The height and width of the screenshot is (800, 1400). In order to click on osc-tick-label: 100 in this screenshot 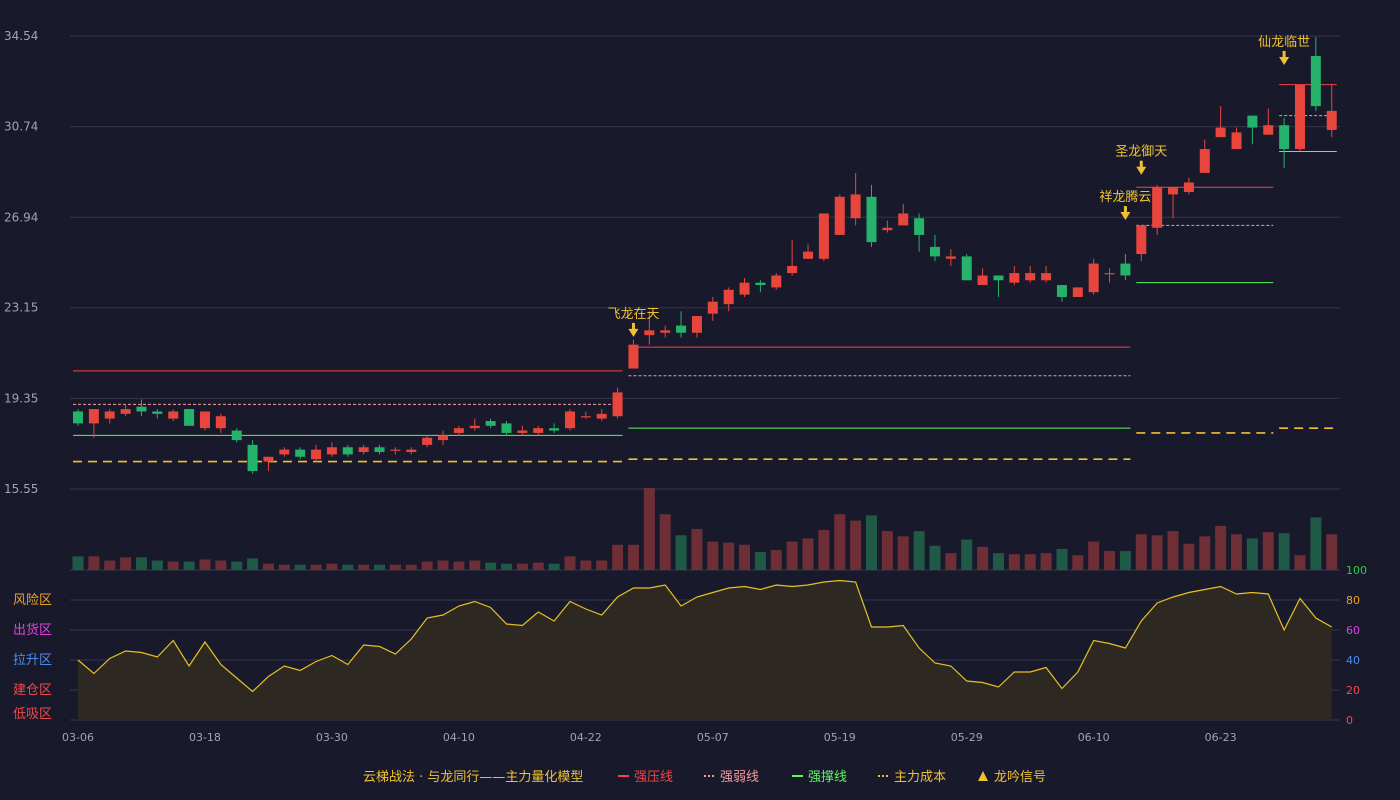, I will do `click(1356, 570)`.